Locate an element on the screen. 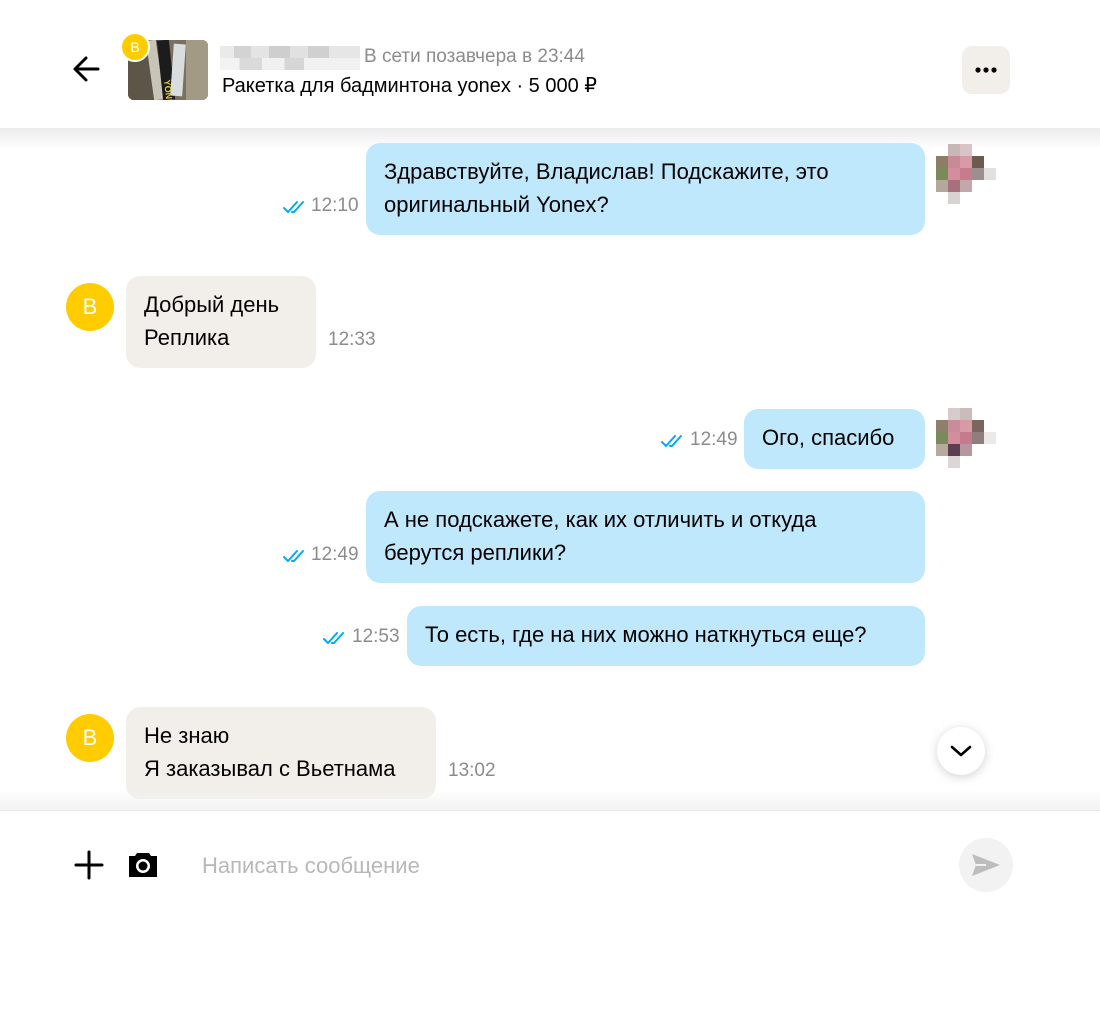 The height and width of the screenshot is (1011, 1100). seller-name-redacted is located at coordinates (290, 58).